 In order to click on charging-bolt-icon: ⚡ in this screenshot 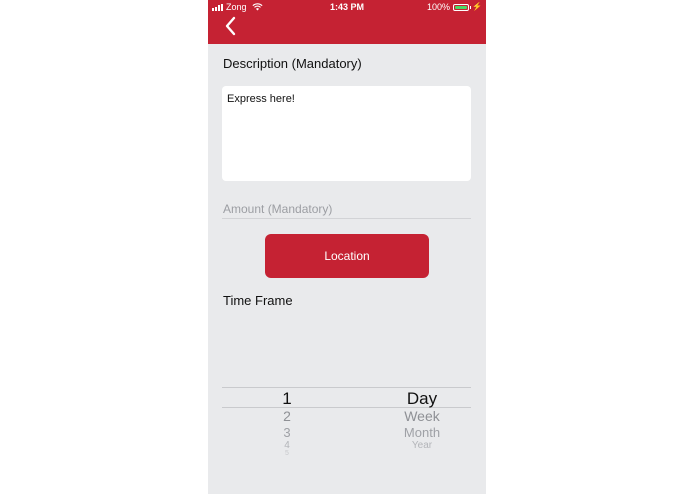, I will do `click(477, 6)`.